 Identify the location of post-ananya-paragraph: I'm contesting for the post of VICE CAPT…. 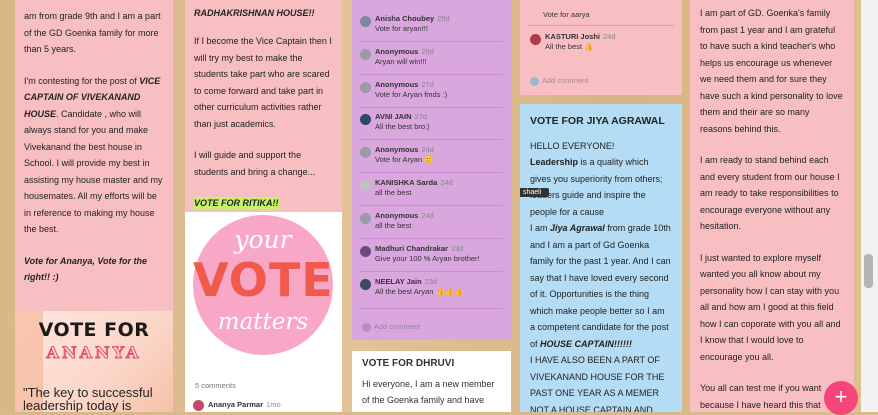
(94, 155).